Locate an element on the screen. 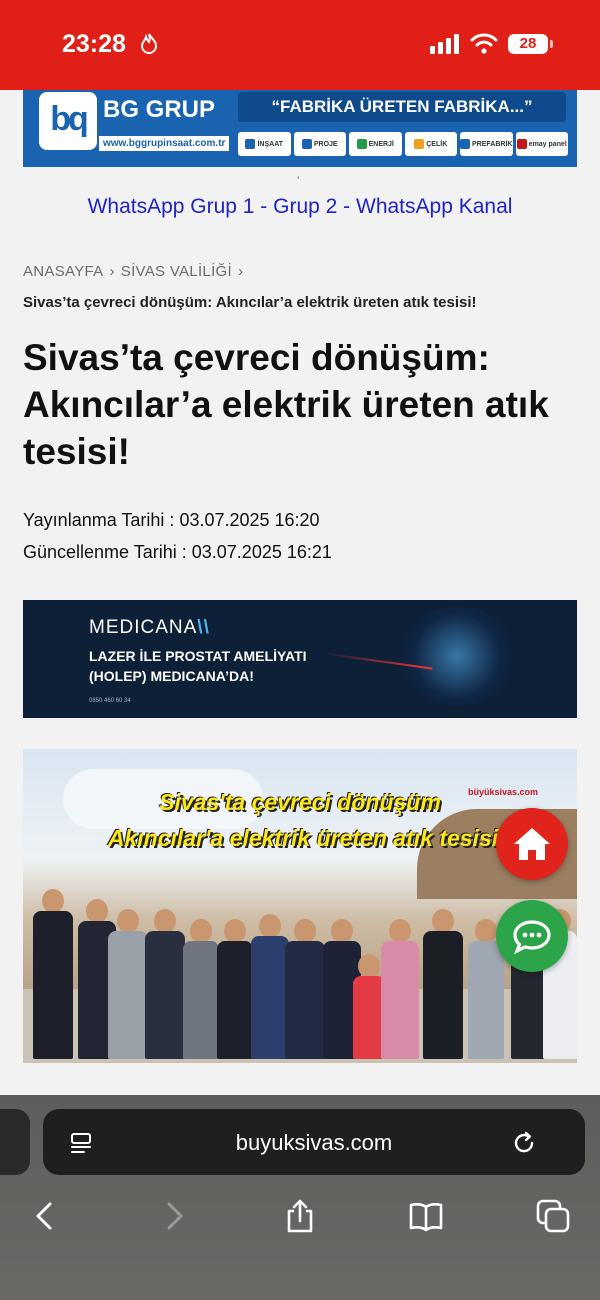  cellular-signal-icon is located at coordinates (444, 44).